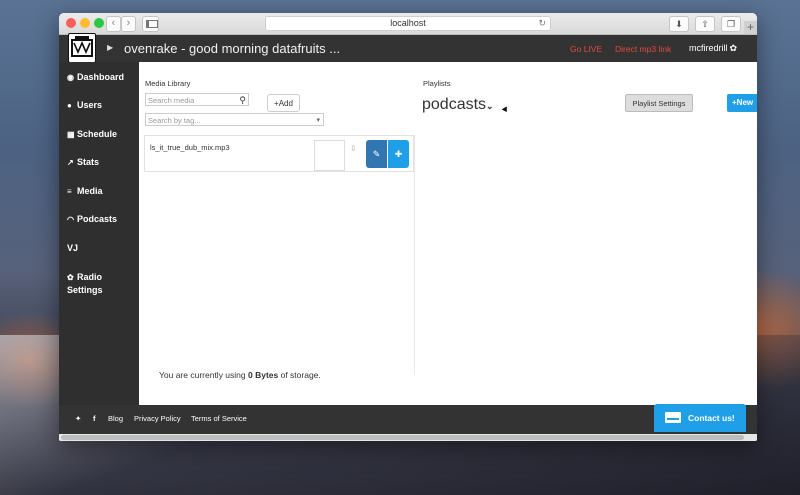 This screenshot has height=495, width=800. I want to click on add-to-playlist-button: ✚, so click(398, 154).